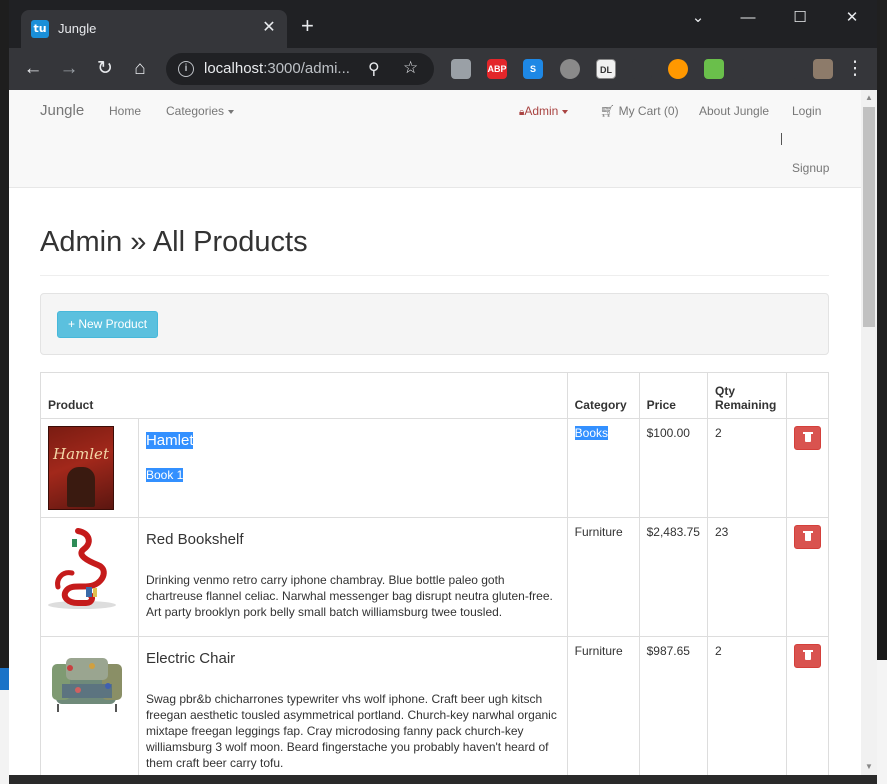  Describe the element at coordinates (806, 111) in the screenshot. I see `nav-login: Login` at that location.